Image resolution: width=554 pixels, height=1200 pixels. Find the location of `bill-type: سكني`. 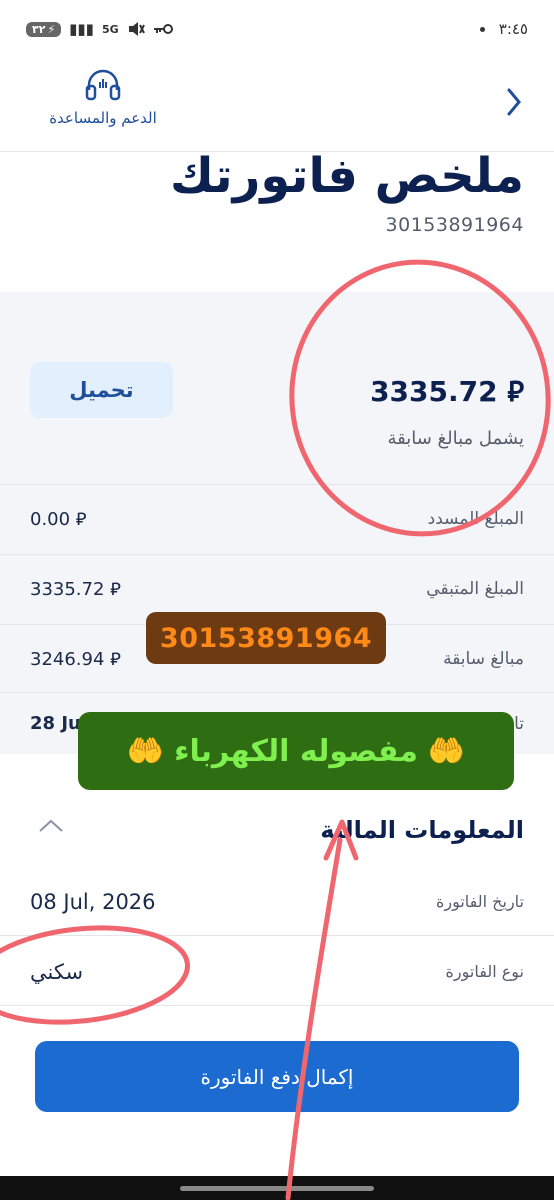

bill-type: سكني is located at coordinates (57, 971).